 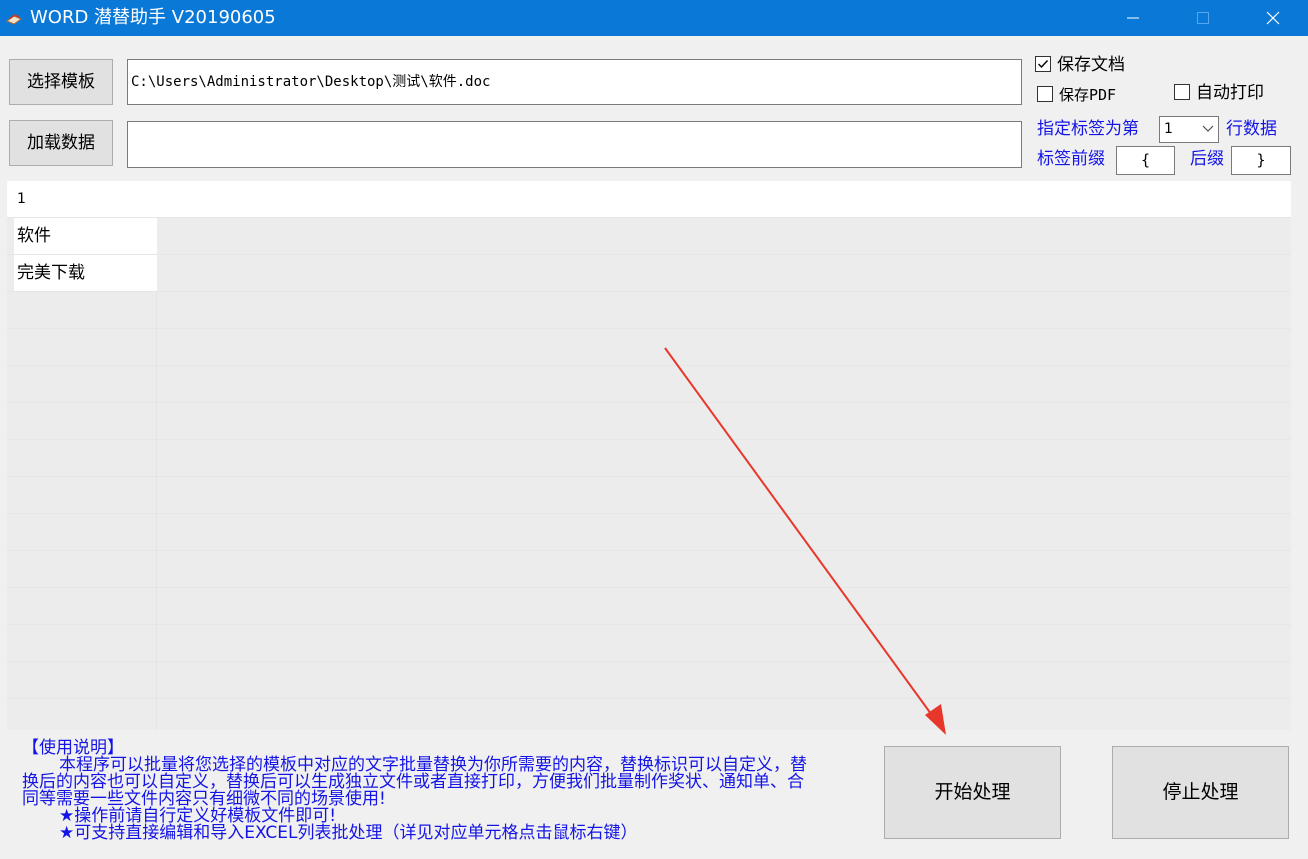 What do you see at coordinates (1071, 159) in the screenshot?
I see `prefix-label: 标签前缀` at bounding box center [1071, 159].